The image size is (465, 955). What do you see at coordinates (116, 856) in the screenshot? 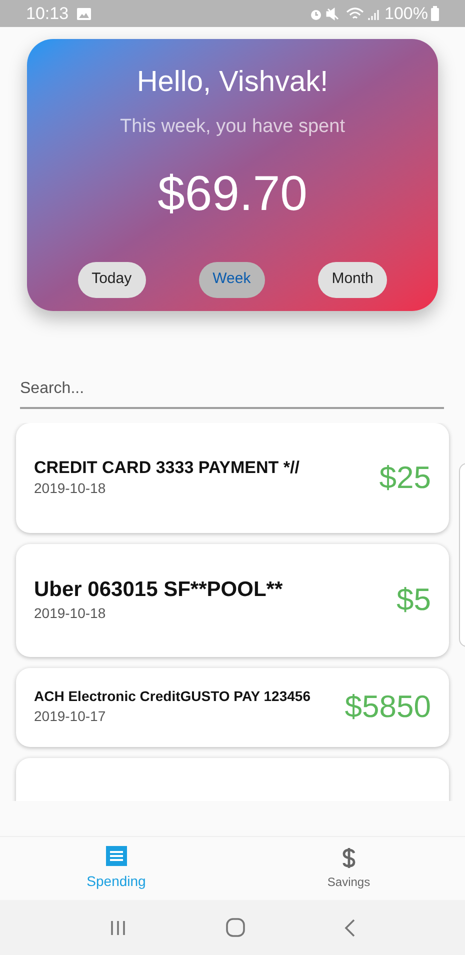
I see `receipt-icon` at bounding box center [116, 856].